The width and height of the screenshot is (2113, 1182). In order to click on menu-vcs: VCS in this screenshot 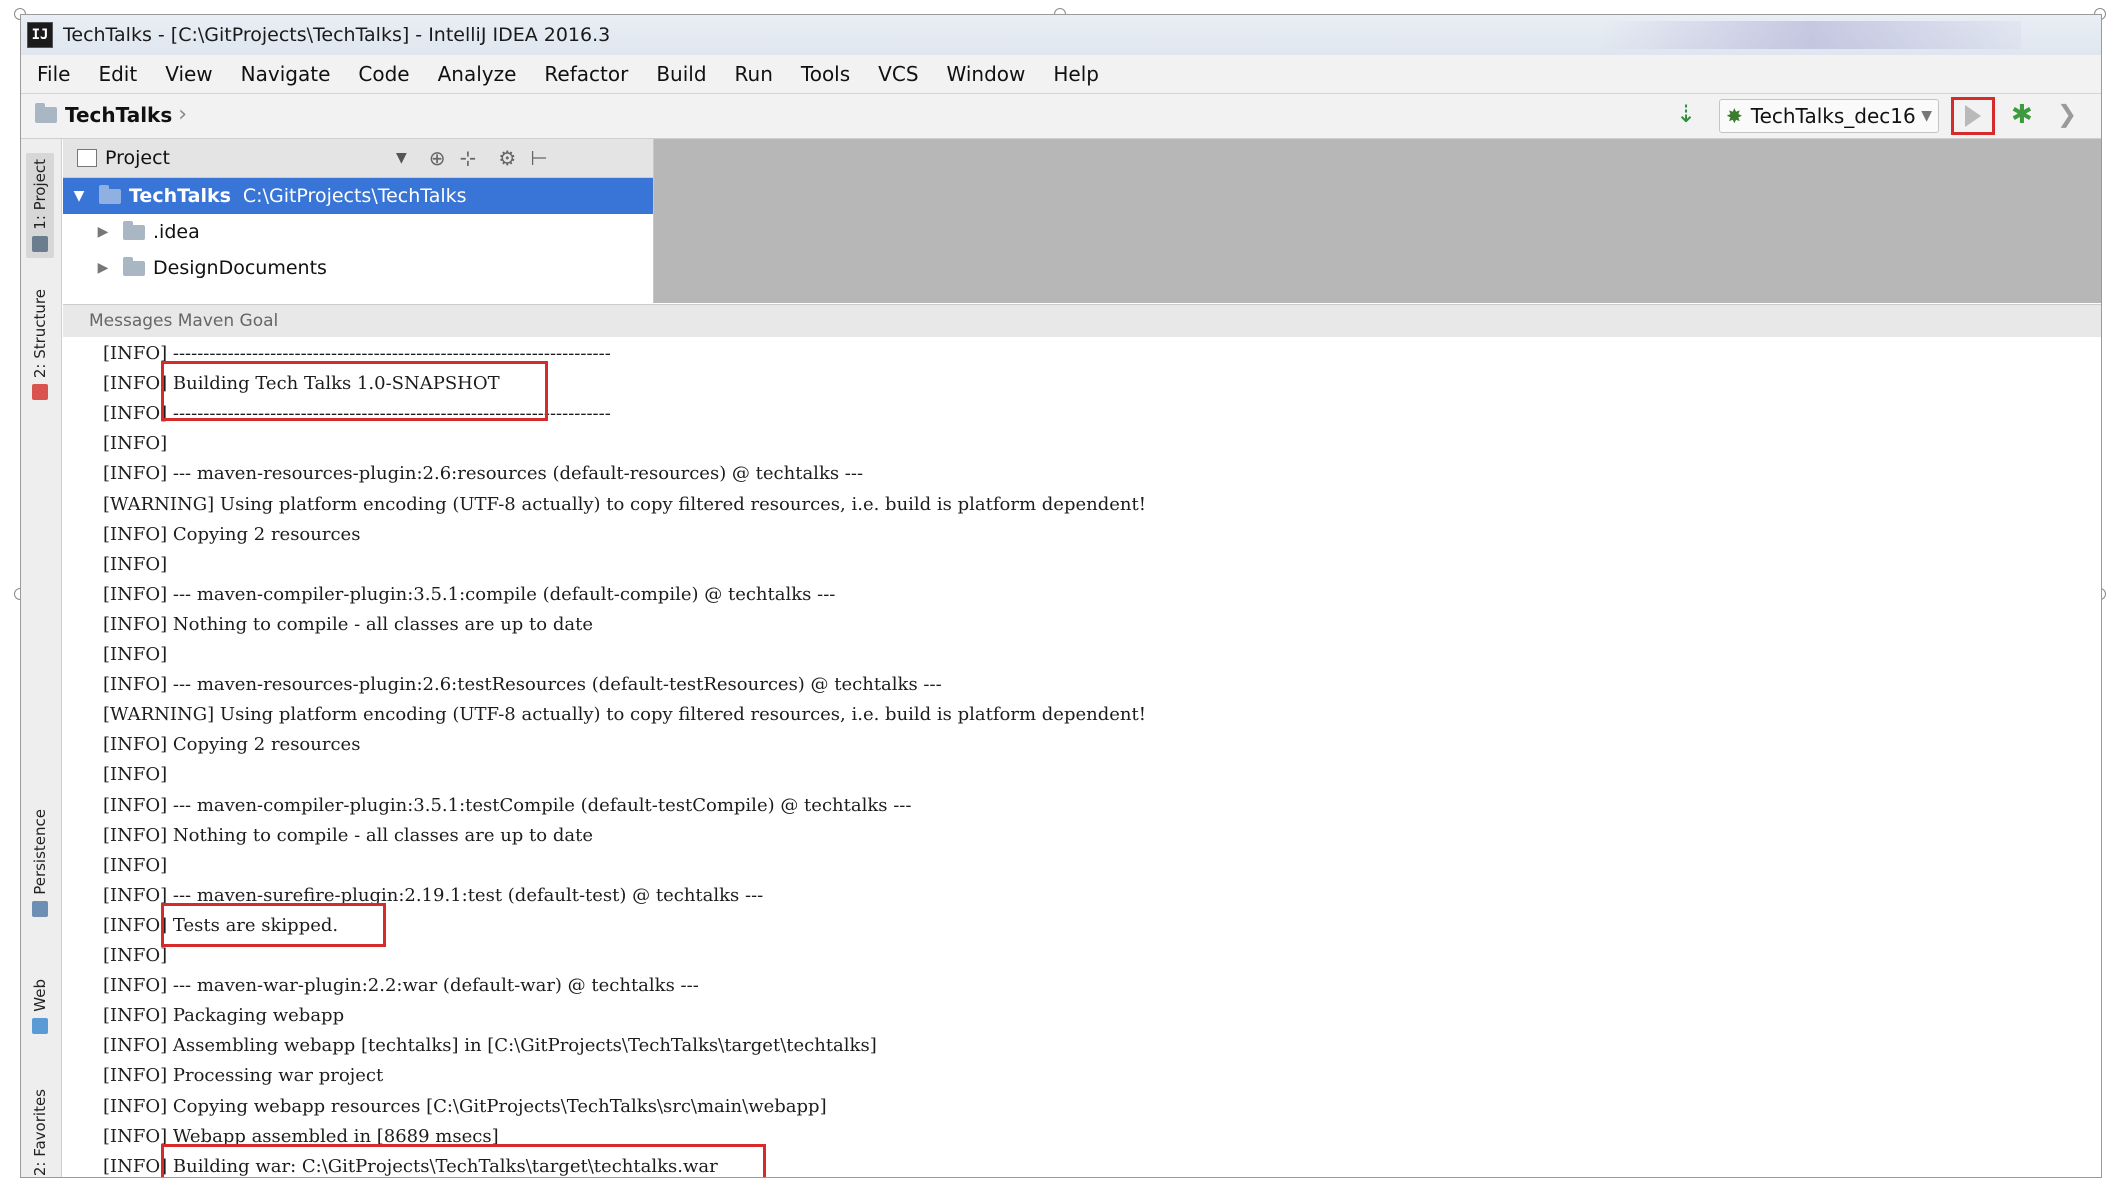, I will do `click(898, 74)`.